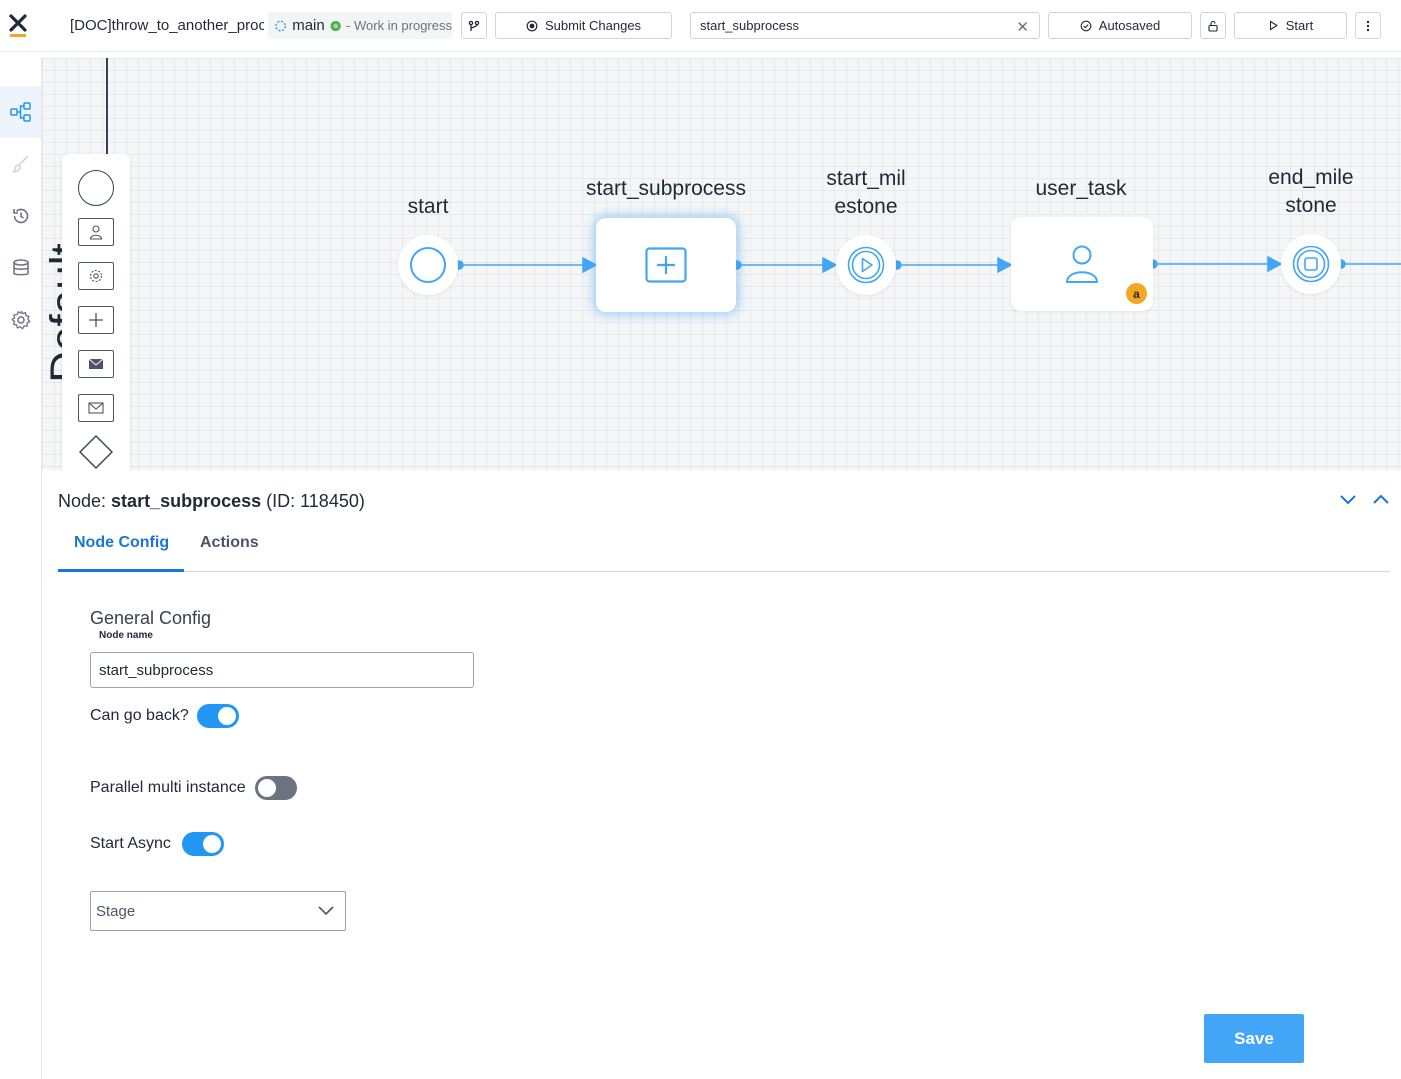 This screenshot has height=1079, width=1401. I want to click on node-search: ✕, so click(865, 25).